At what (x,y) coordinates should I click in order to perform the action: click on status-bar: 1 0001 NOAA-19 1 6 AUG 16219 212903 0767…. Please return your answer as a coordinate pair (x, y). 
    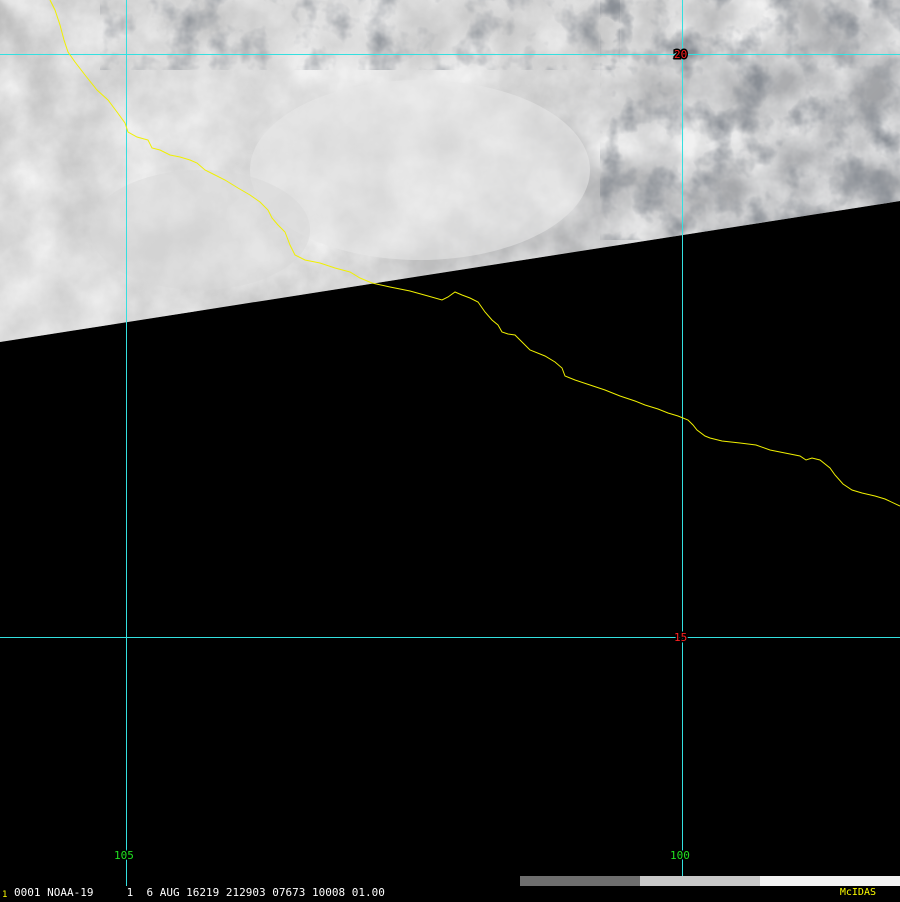
    Looking at the image, I should click on (450, 893).